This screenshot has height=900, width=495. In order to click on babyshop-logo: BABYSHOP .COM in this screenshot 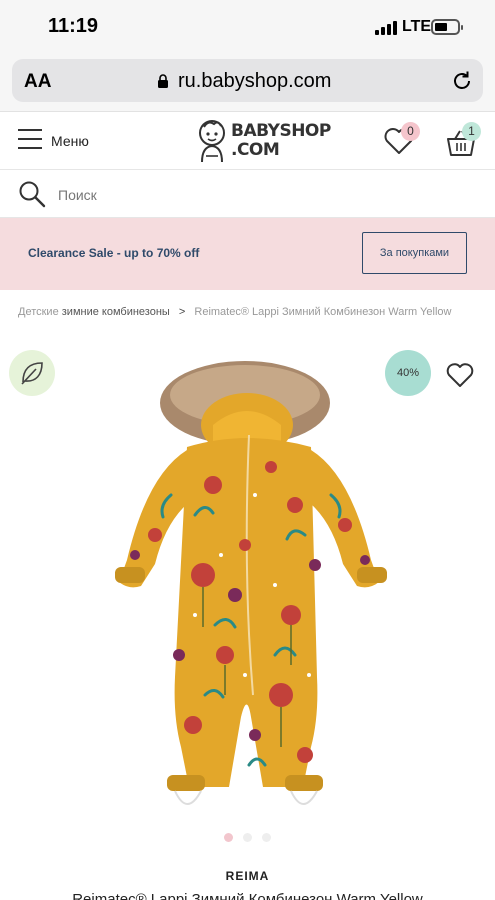, I will do `click(263, 142)`.